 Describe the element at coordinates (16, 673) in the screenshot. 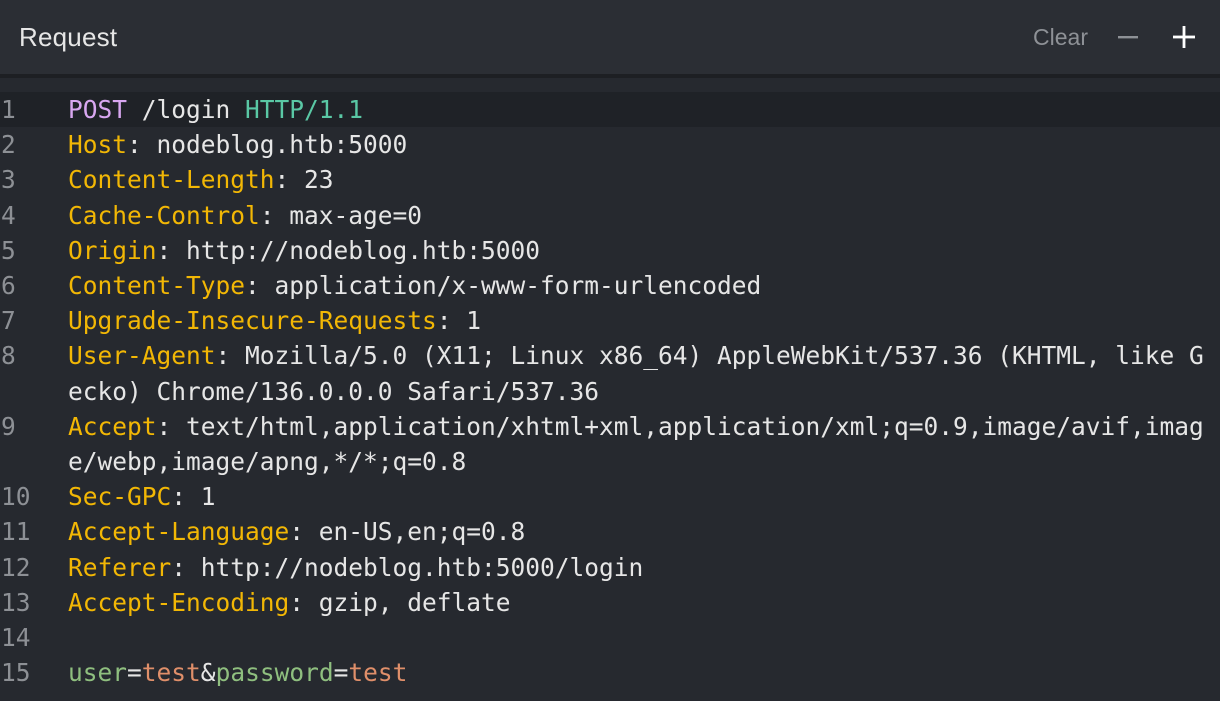

I see `line-number: 15` at that location.